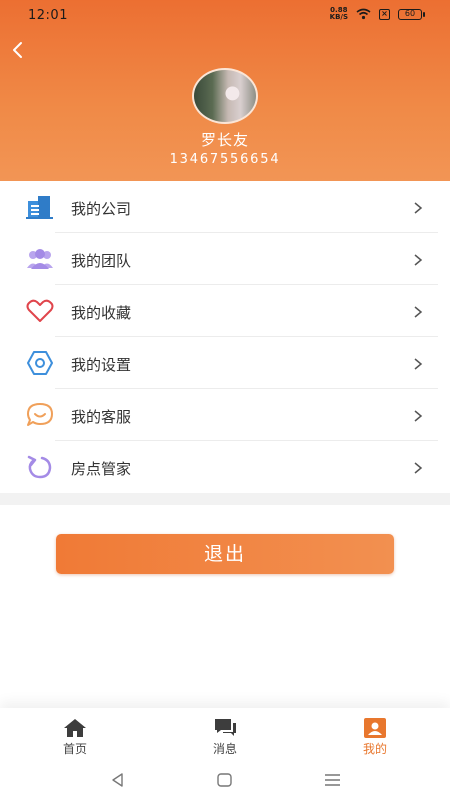  What do you see at coordinates (101, 365) in the screenshot?
I see `menu-item-label: 我的设置` at bounding box center [101, 365].